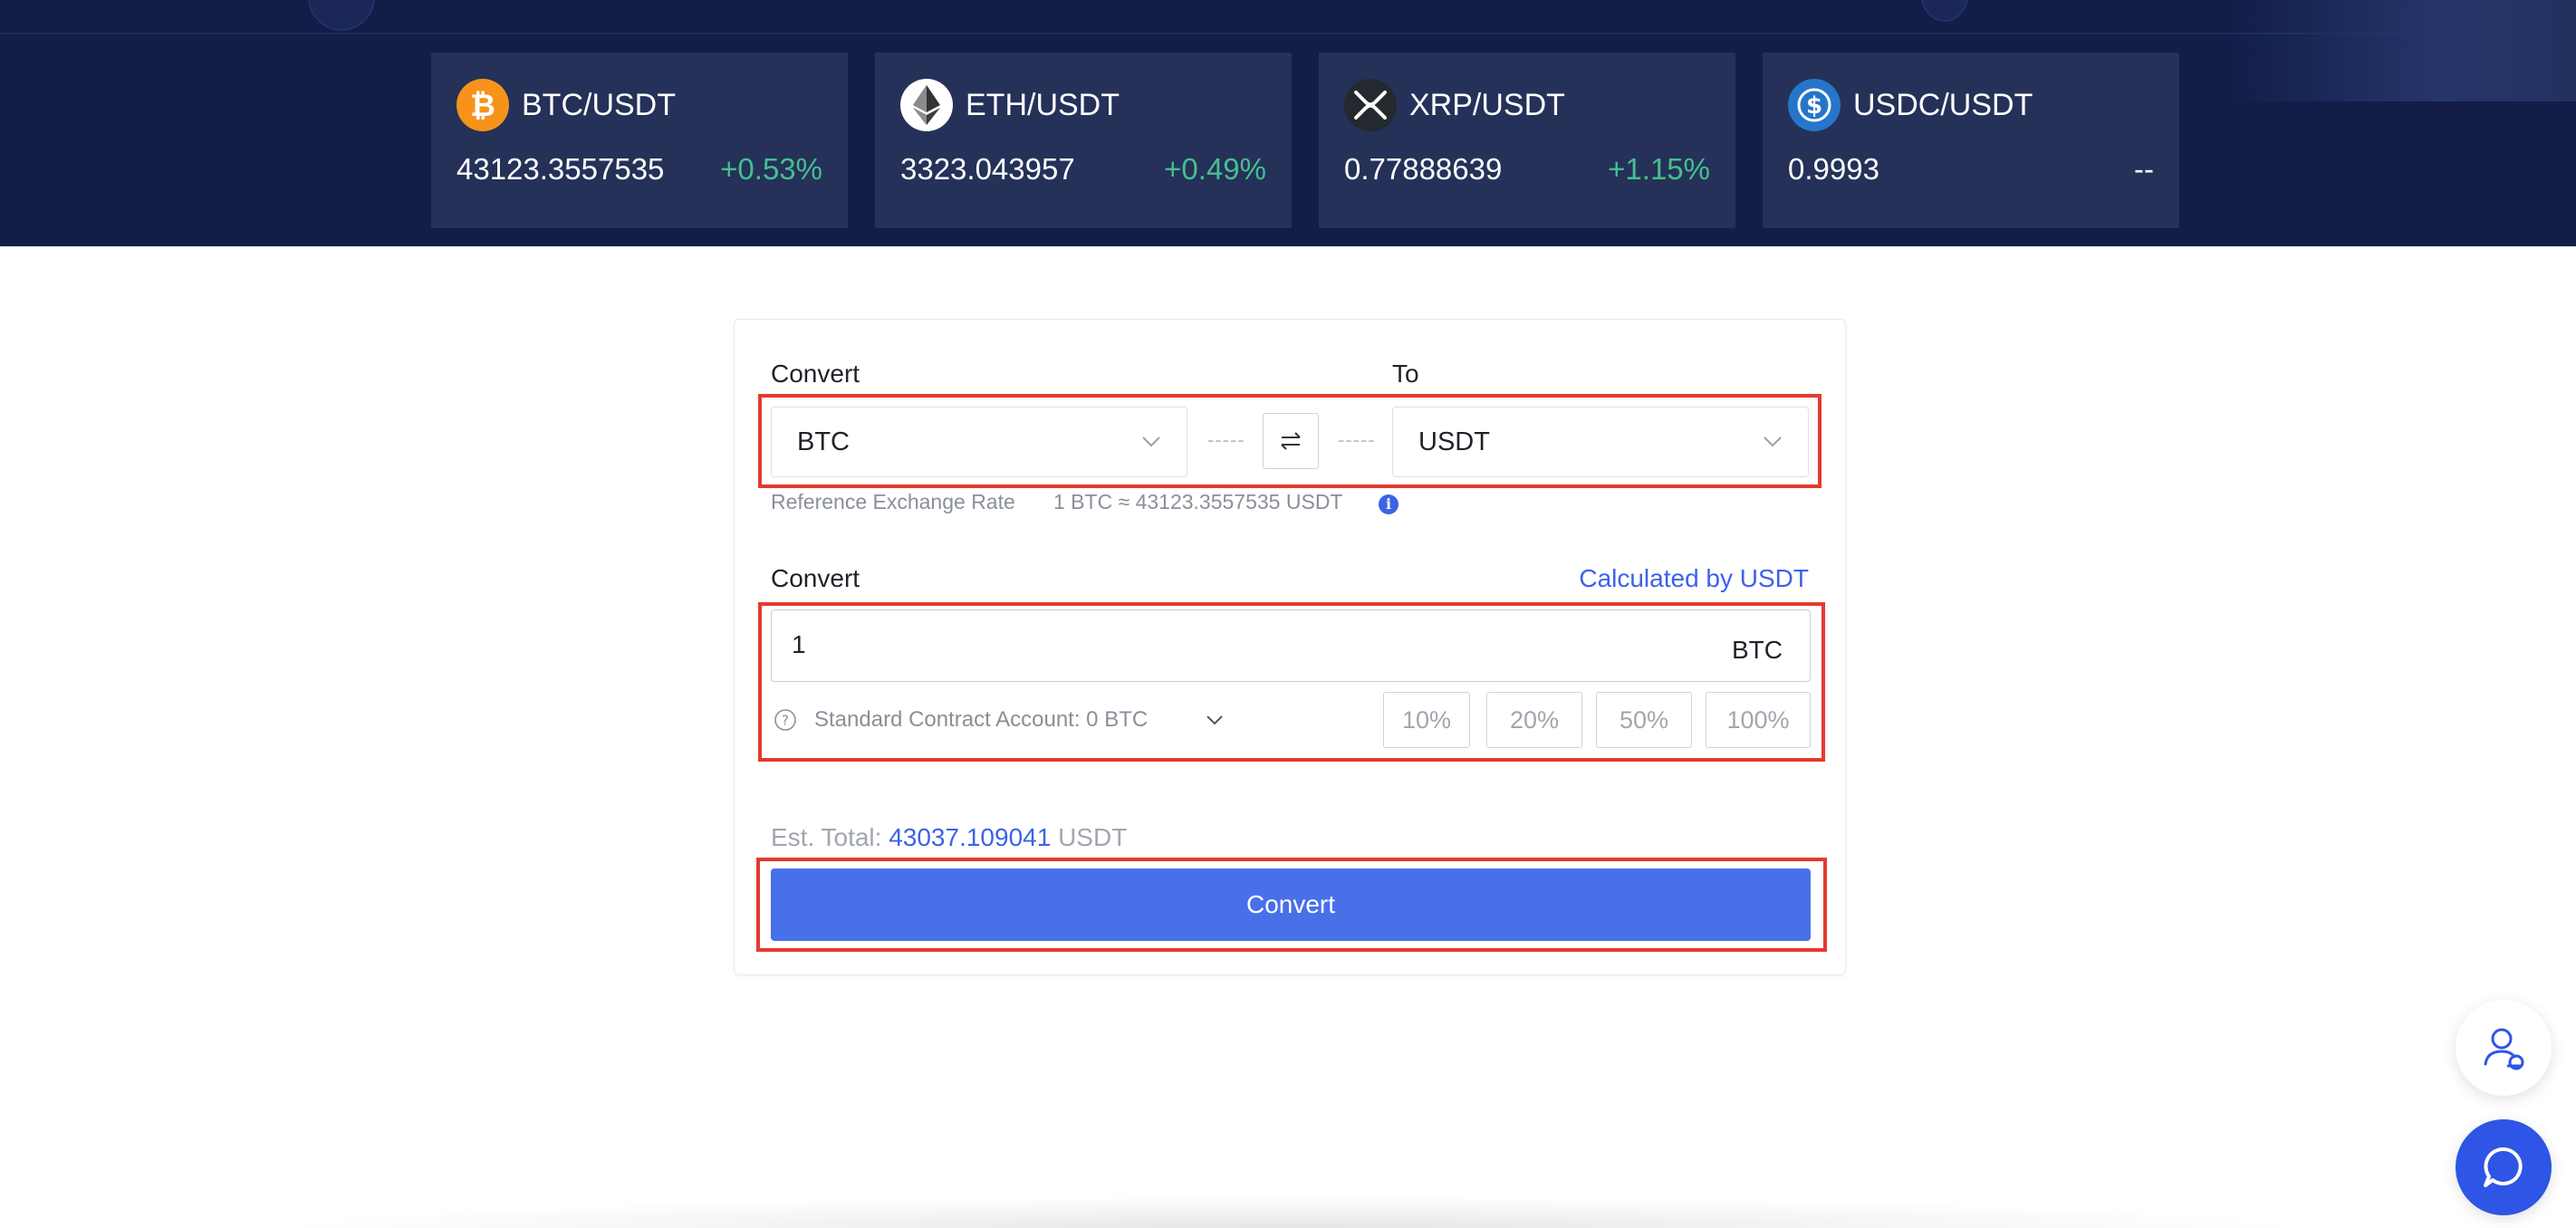 The width and height of the screenshot is (2576, 1228). What do you see at coordinates (1423, 169) in the screenshot?
I see `ticker-price: 0.77888639` at bounding box center [1423, 169].